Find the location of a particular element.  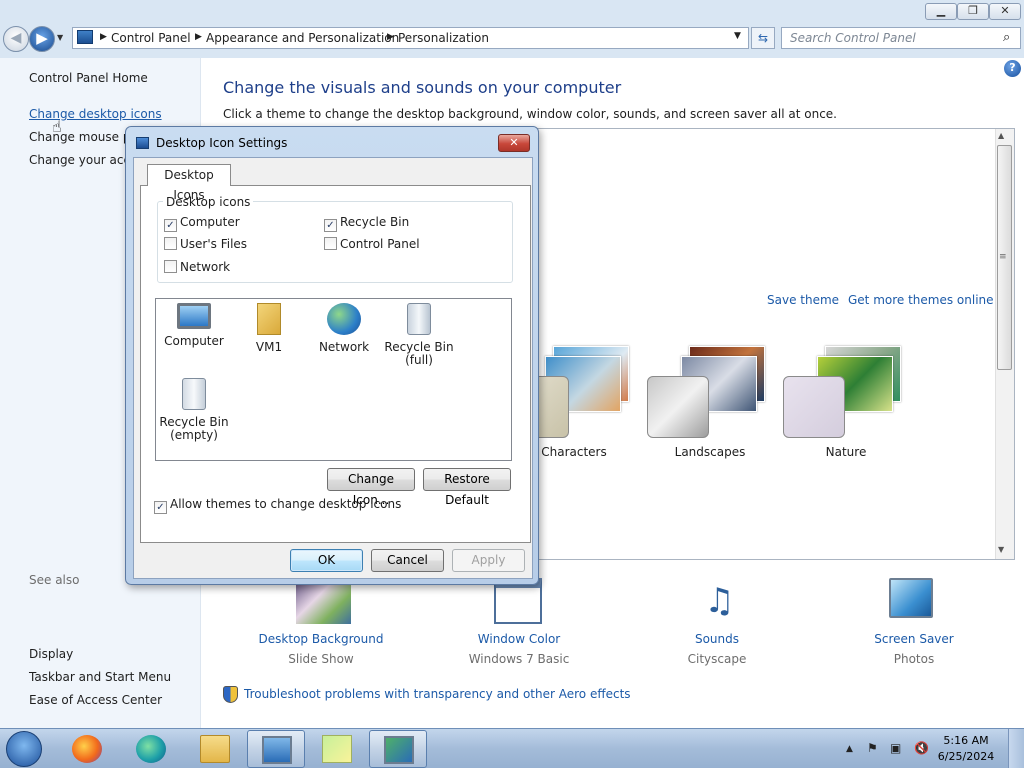

sounds-icon: ♫ is located at coordinates (719, 601).